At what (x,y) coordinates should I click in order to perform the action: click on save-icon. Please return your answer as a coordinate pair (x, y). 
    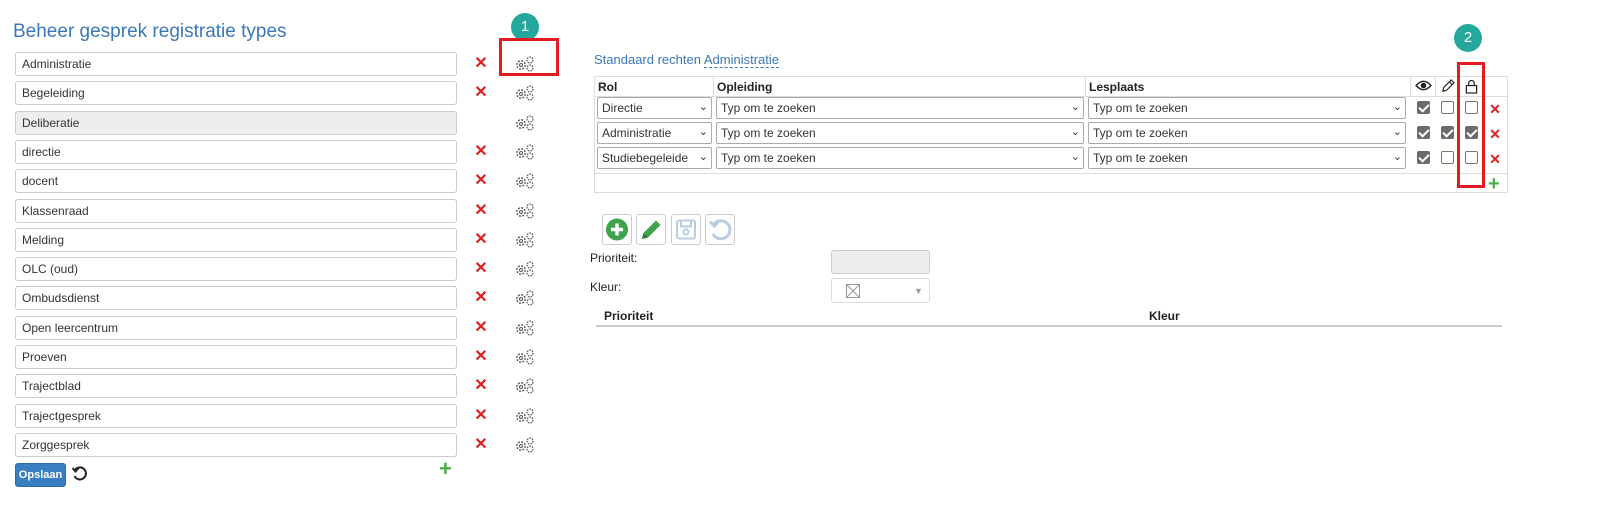
    Looking at the image, I should click on (686, 229).